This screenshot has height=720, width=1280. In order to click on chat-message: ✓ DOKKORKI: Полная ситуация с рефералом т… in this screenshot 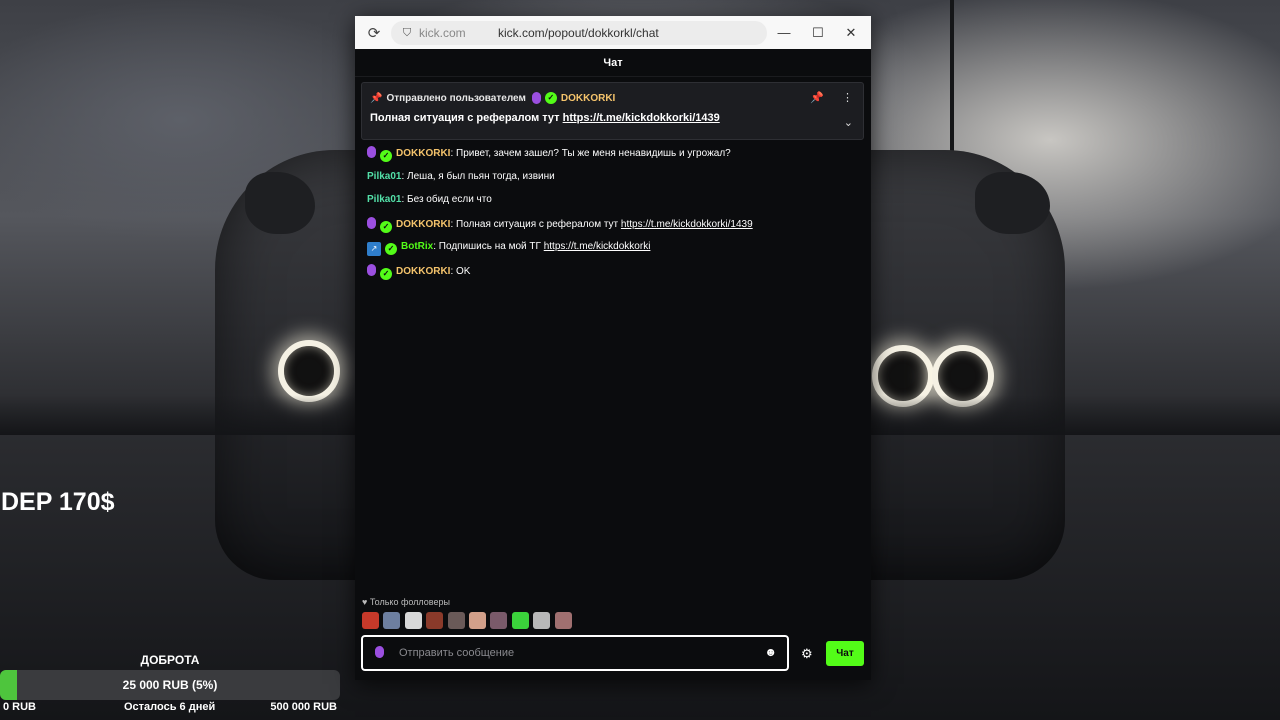, I will do `click(614, 228)`.